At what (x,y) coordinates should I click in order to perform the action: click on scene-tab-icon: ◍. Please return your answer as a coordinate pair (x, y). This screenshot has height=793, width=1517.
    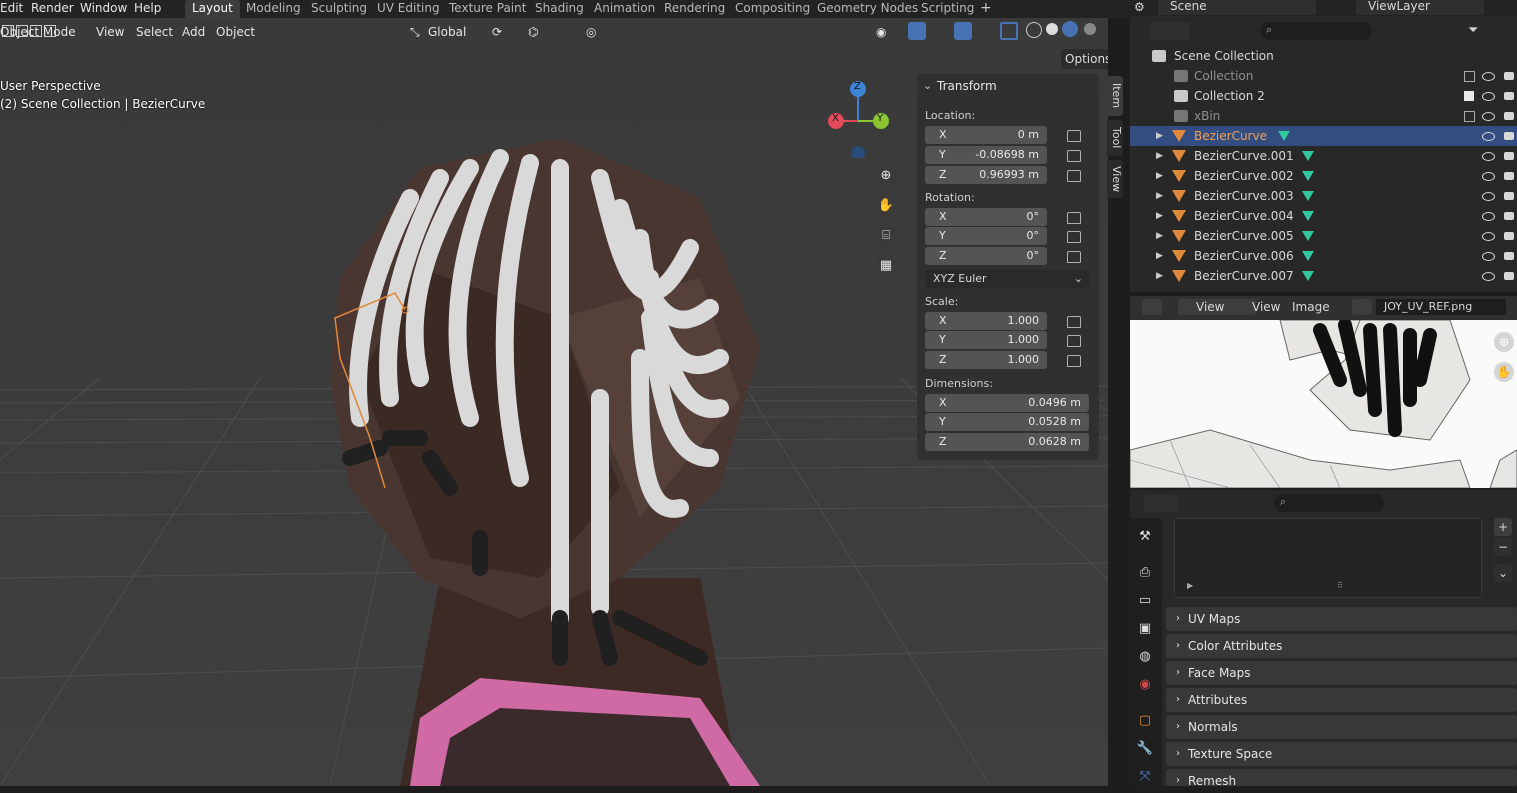
    Looking at the image, I should click on (1145, 657).